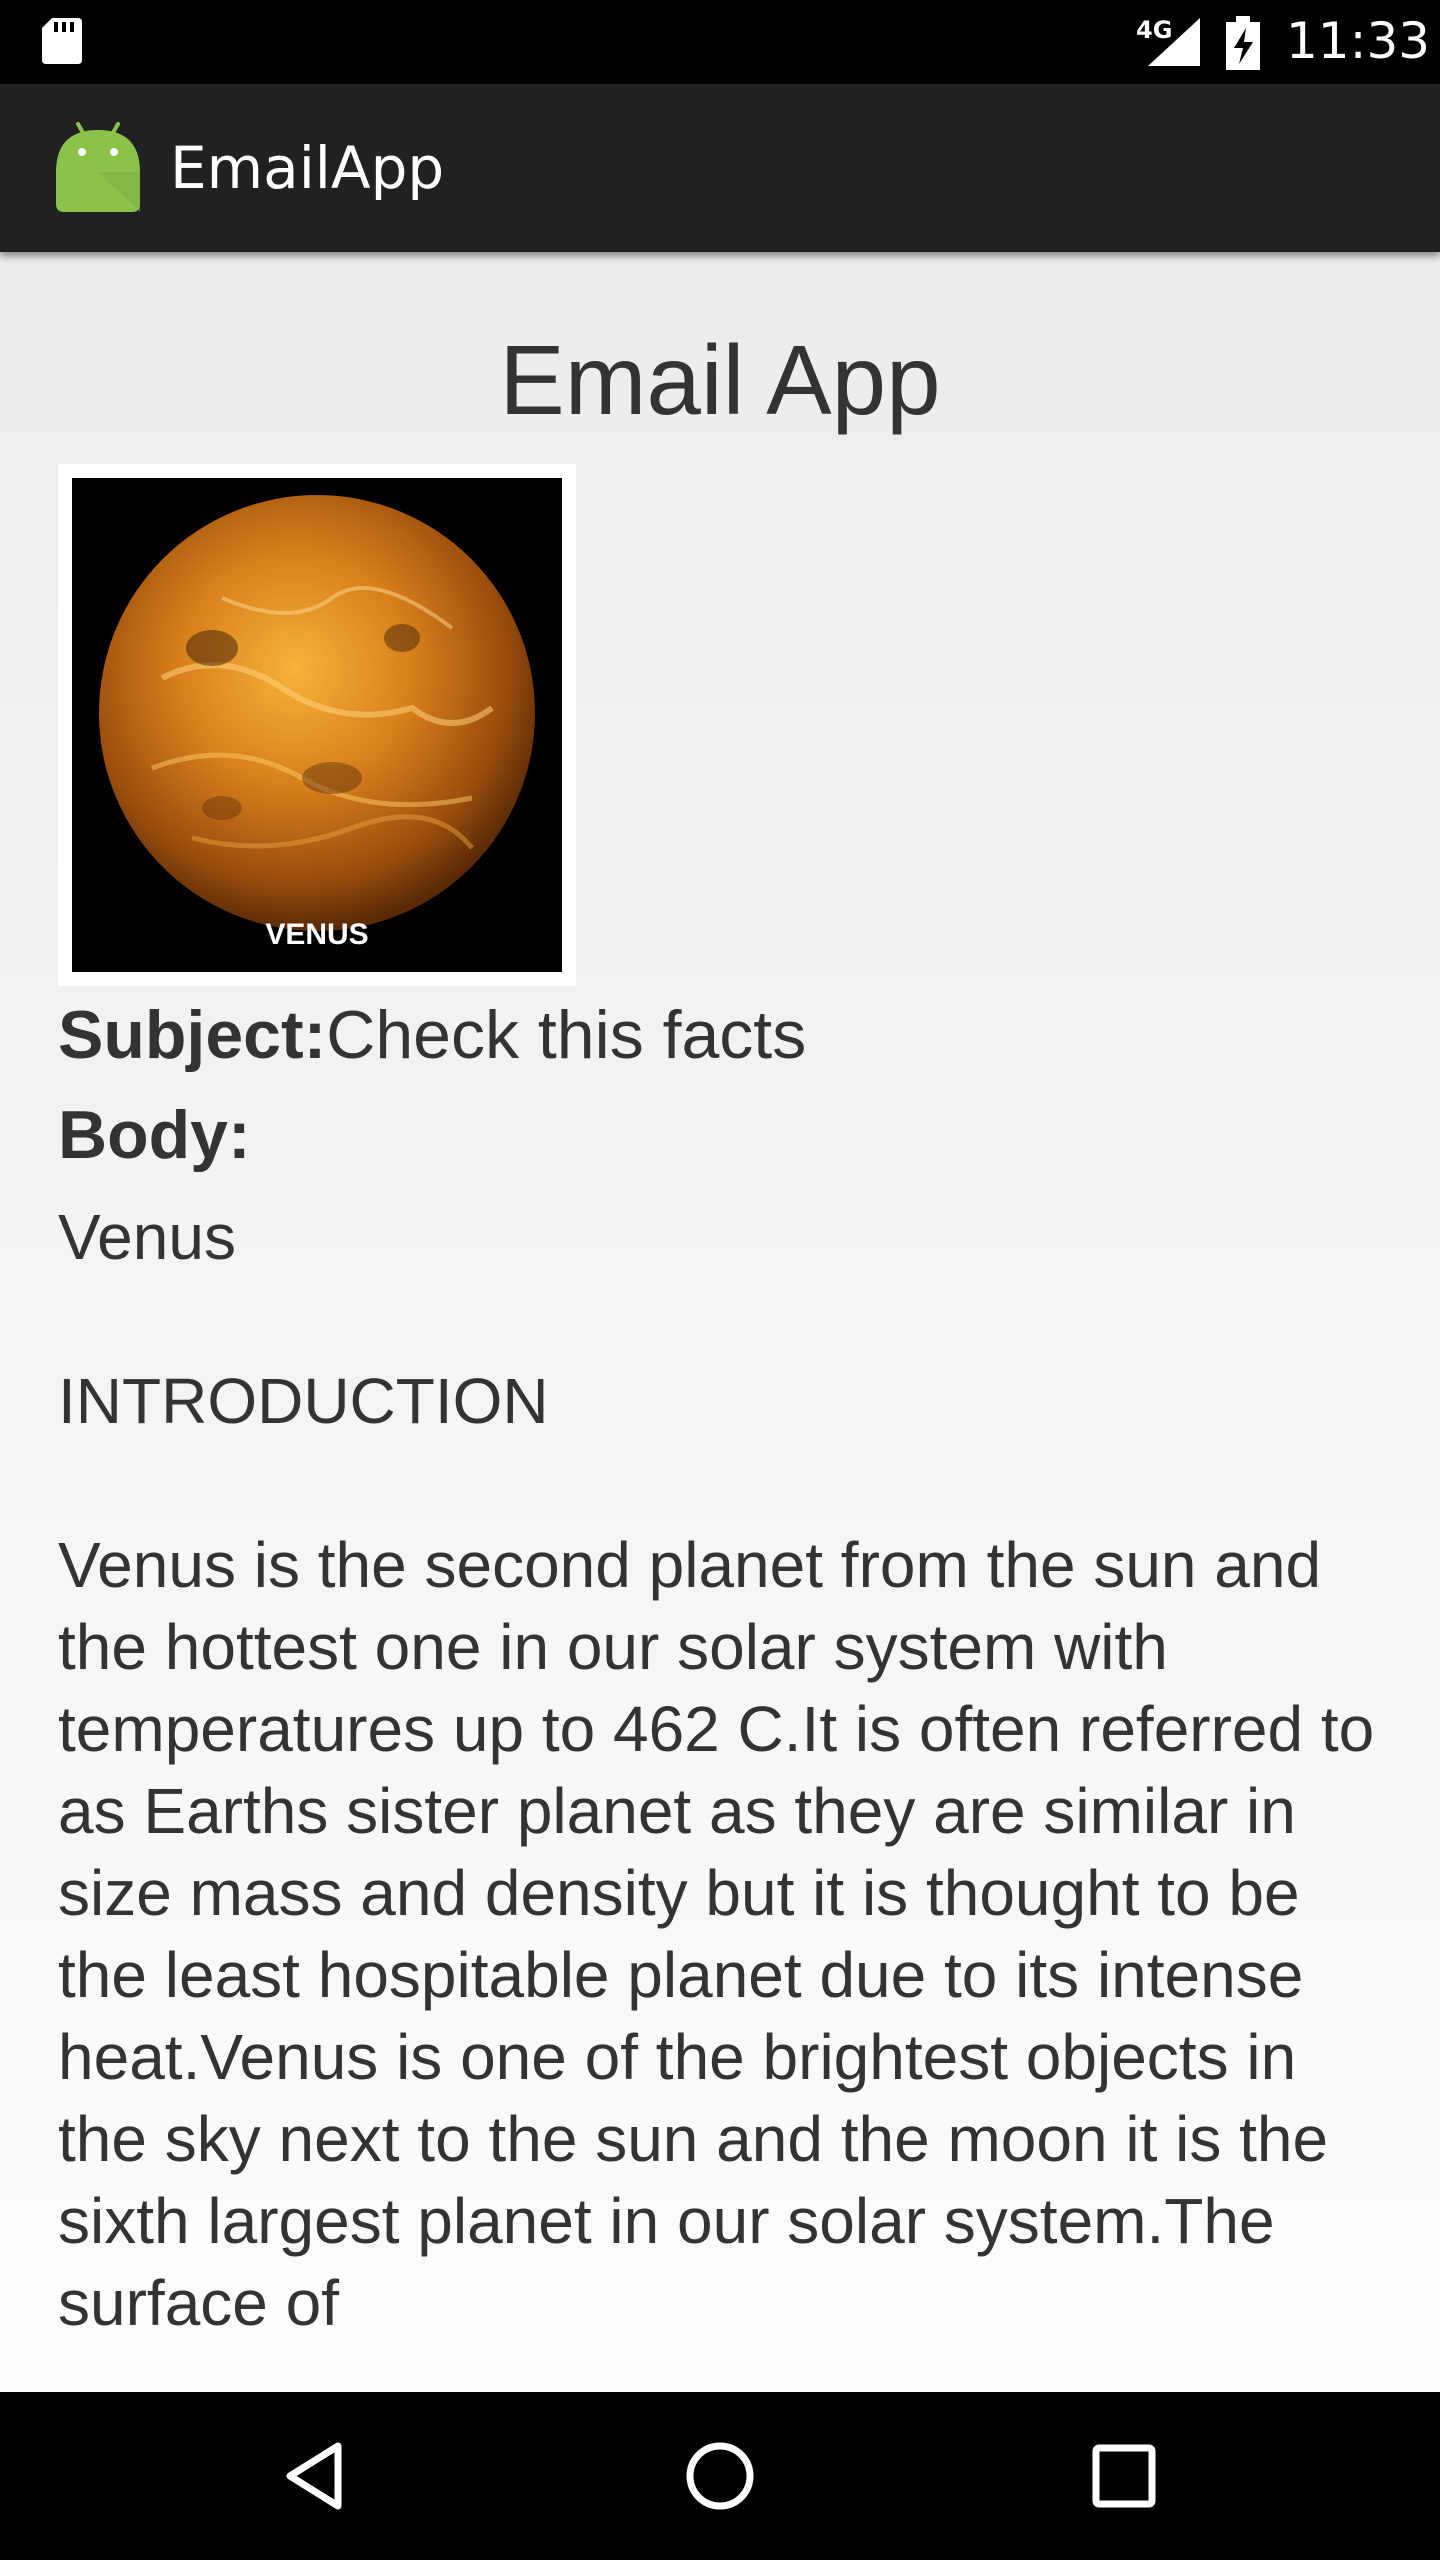 The image size is (1440, 2560). I want to click on app-bar: EmailApp, so click(720, 168).